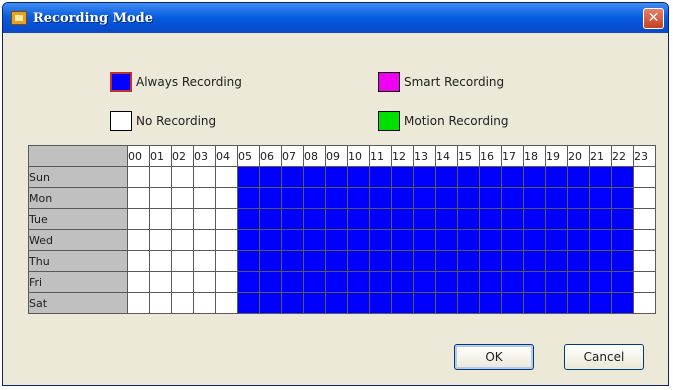 The height and width of the screenshot is (390, 673). Describe the element at coordinates (160, 156) in the screenshot. I see `hour-header: 01` at that location.